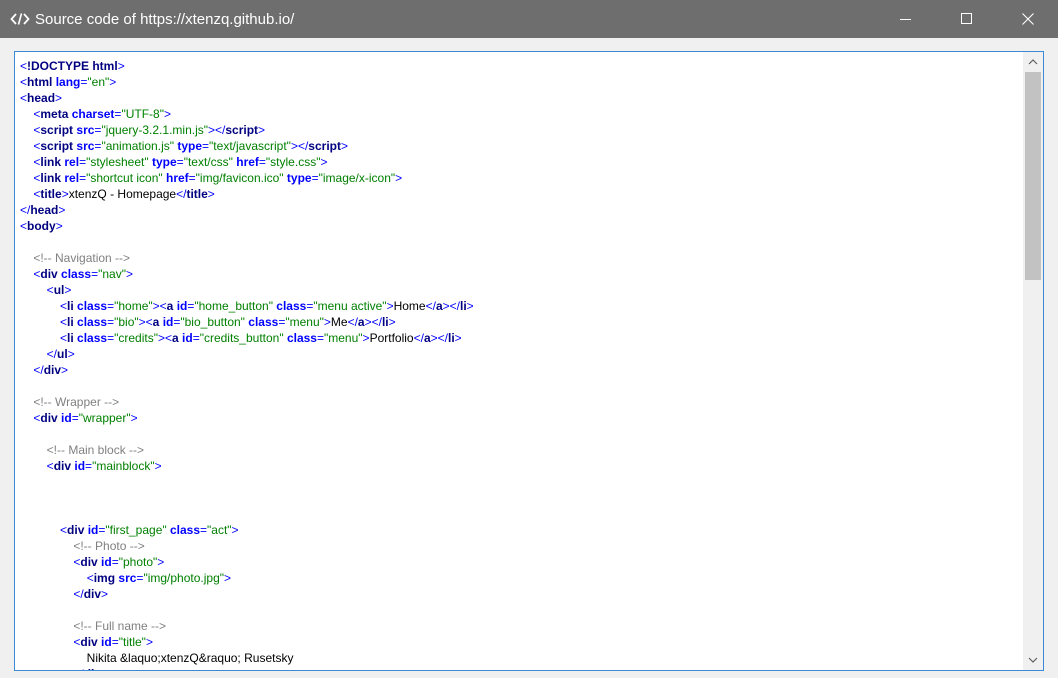 The width and height of the screenshot is (1058, 678). I want to click on code-line: <!-- Main block -->, so click(521, 450).